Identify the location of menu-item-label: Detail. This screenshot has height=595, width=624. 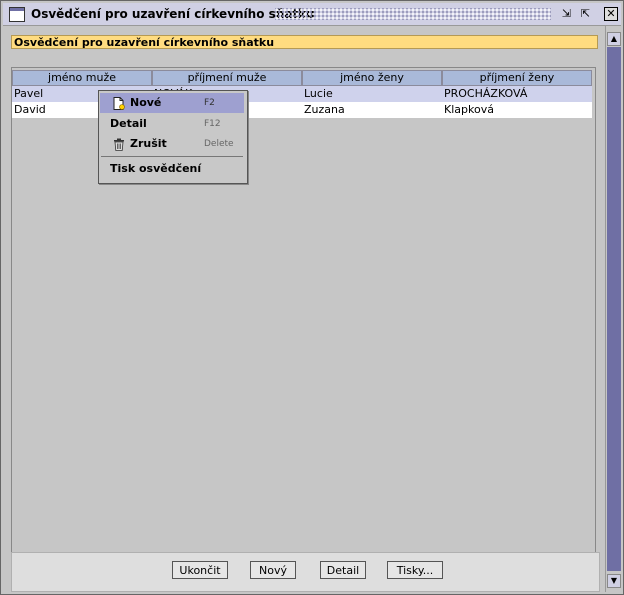
(128, 123).